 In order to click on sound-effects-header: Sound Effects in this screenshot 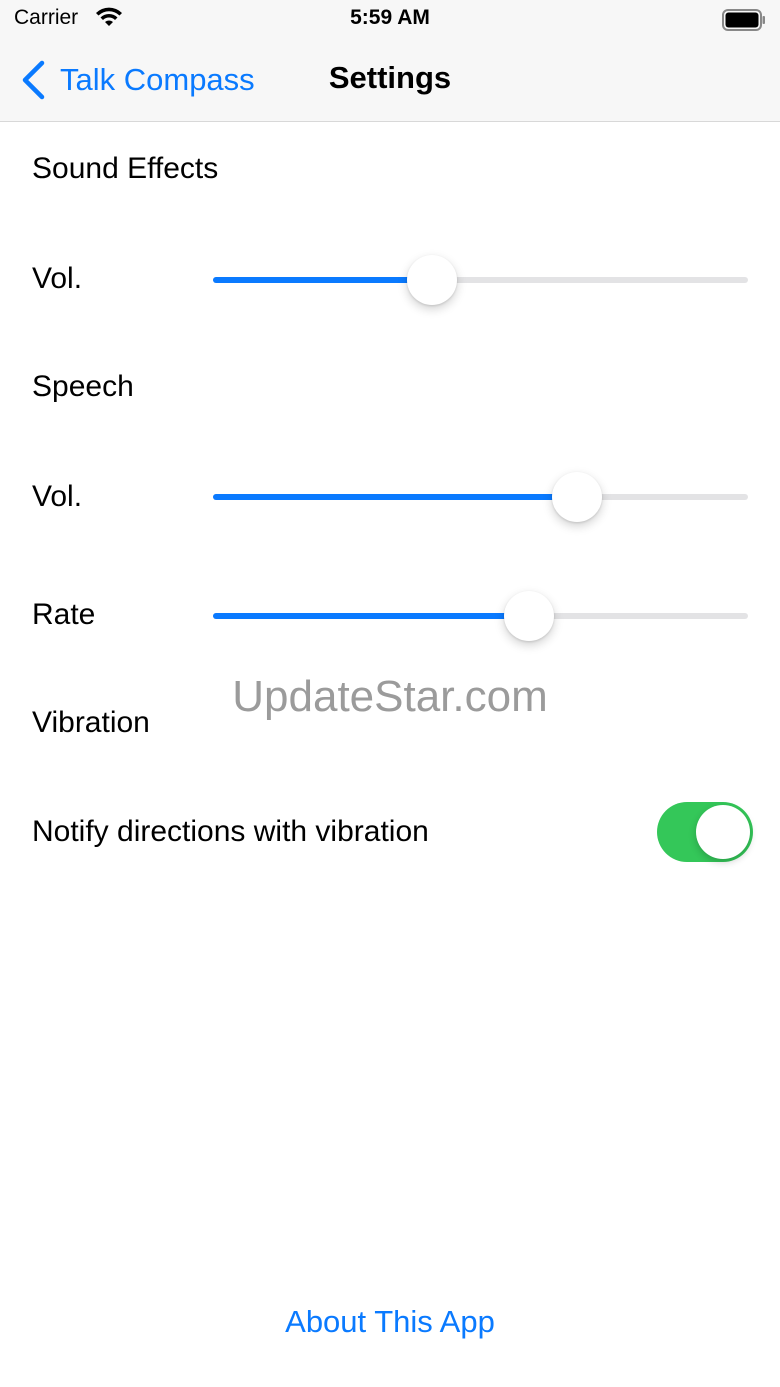, I will do `click(125, 168)`.